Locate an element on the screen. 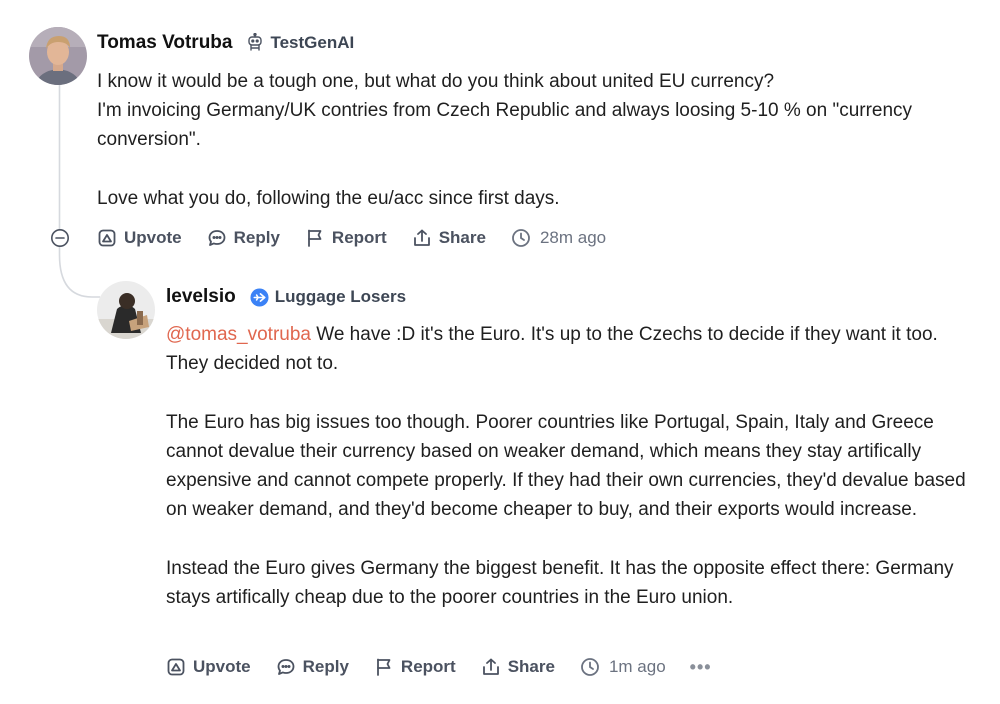 The height and width of the screenshot is (704, 1000). comment-header: levelsio Luggage Losers is located at coordinates (286, 297).